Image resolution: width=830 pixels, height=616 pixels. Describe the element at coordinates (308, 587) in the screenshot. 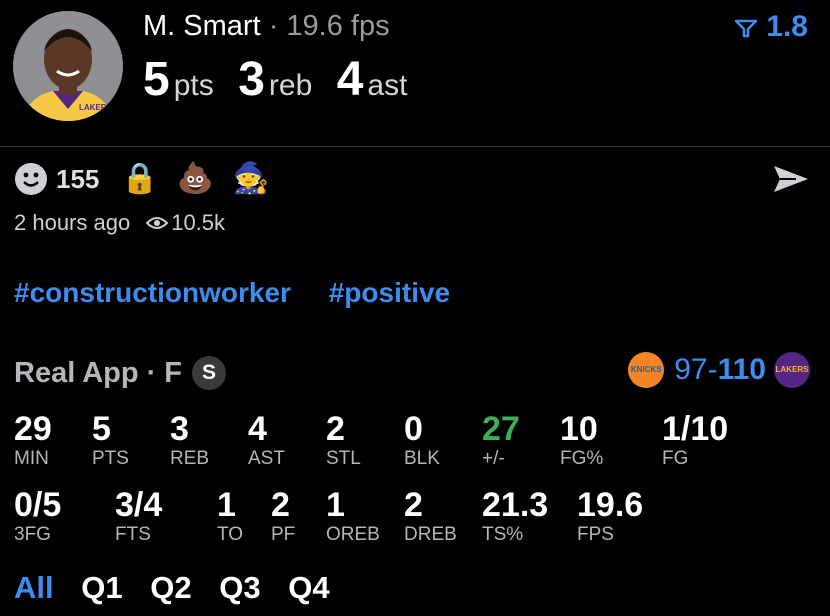

I see `tab-q4: Q4` at that location.